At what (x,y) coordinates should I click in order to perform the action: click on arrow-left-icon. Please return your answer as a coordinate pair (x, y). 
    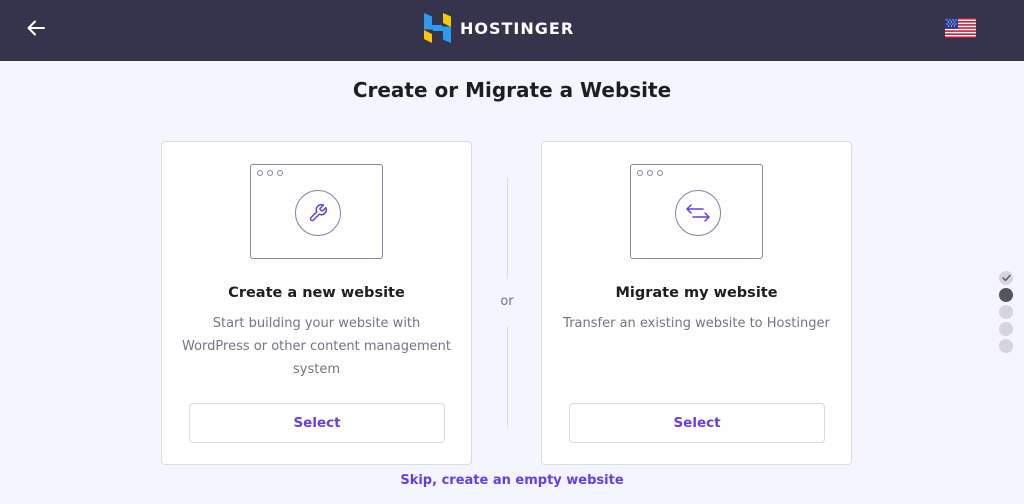
    Looking at the image, I should click on (36, 28).